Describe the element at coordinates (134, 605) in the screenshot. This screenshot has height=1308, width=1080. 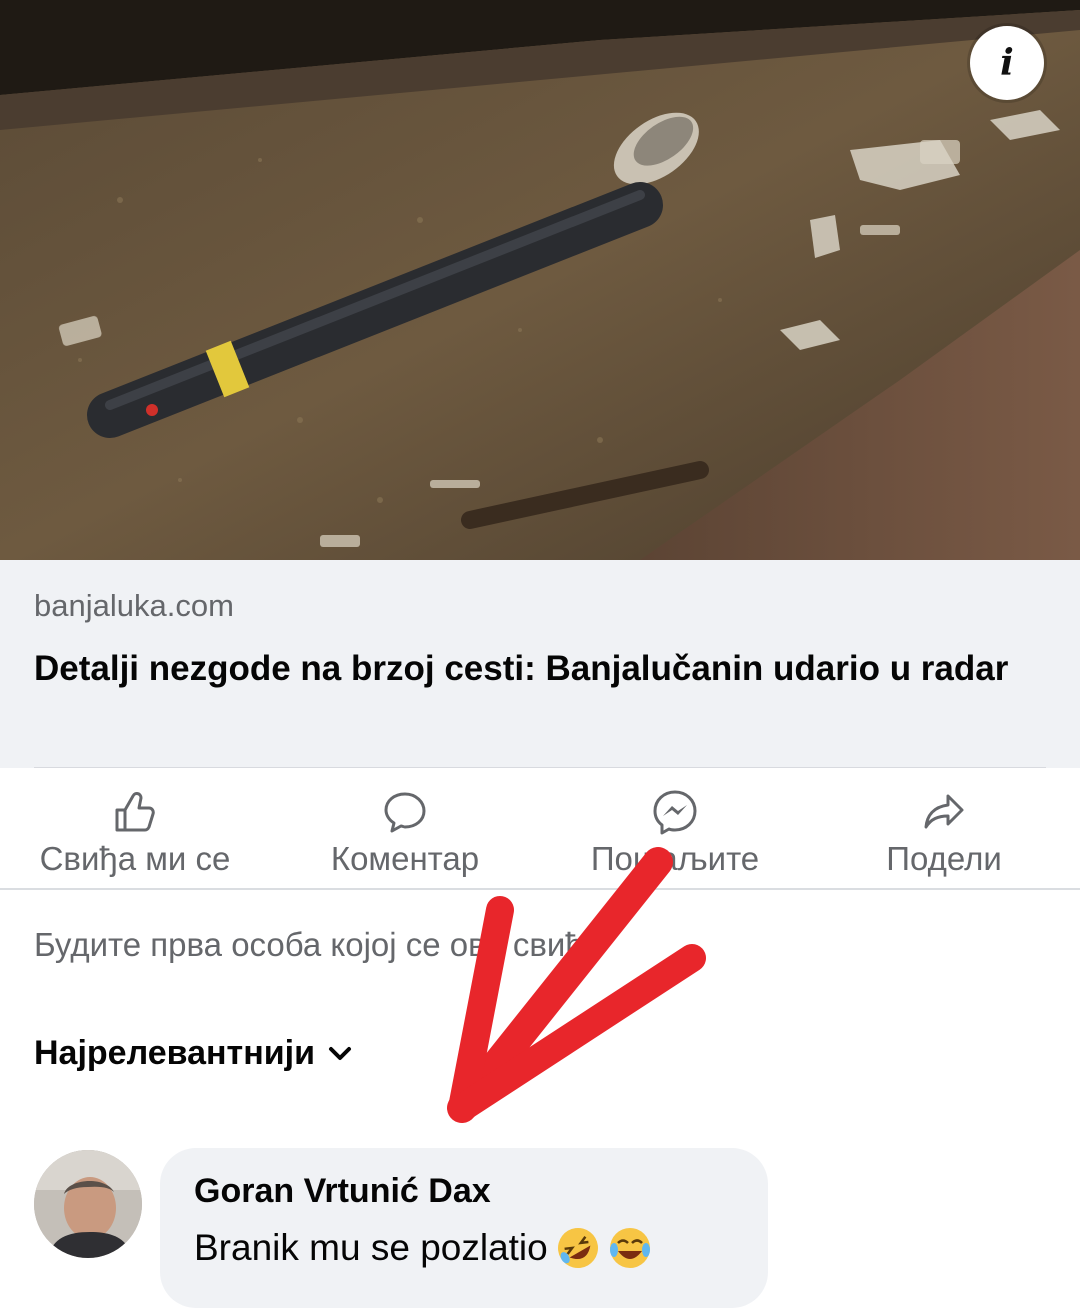
I see `link-domain: banjaluka.com` at that location.